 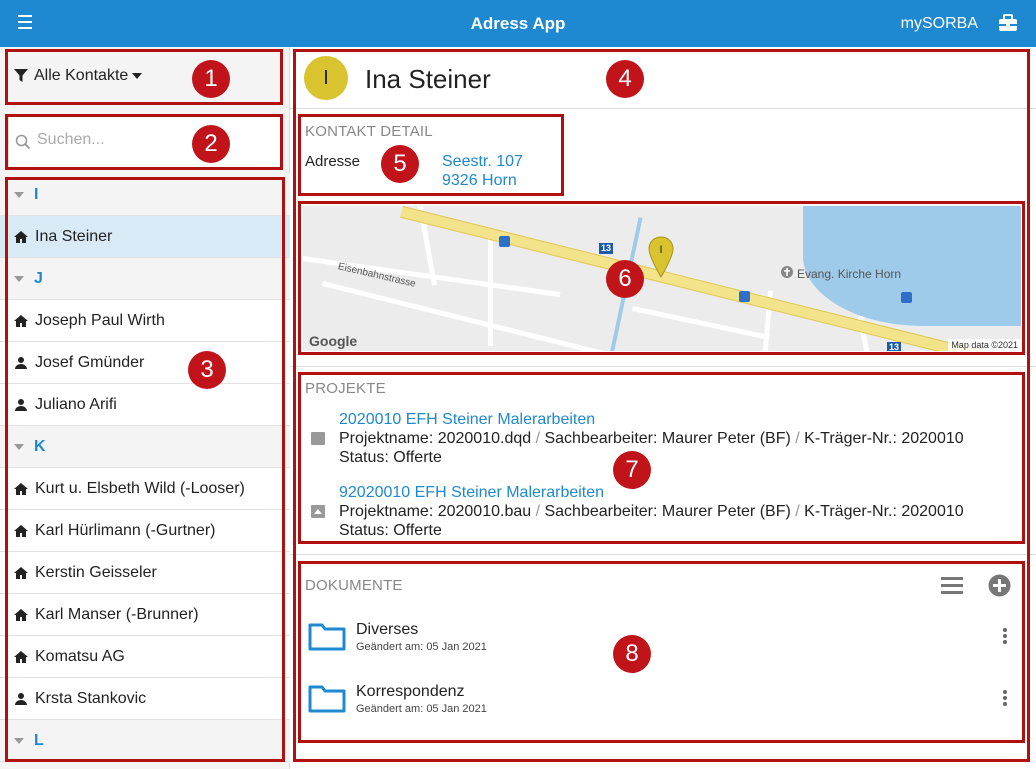 I want to click on app-header: Adress App mySORBA, so click(x=518, y=23).